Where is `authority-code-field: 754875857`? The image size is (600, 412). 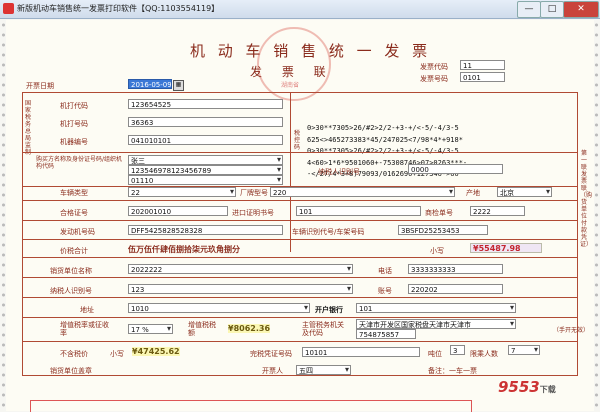
authority-code-field: 754875857 is located at coordinates (386, 334).